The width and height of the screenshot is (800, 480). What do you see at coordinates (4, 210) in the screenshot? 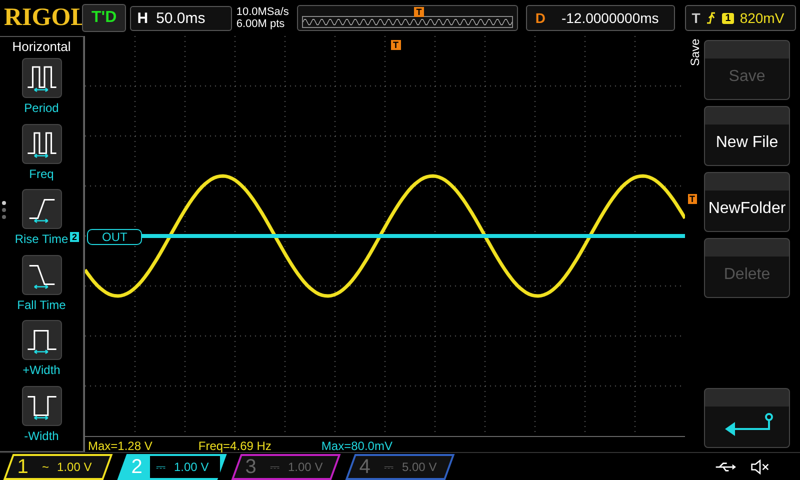
I see `page-indicator-icon` at bounding box center [4, 210].